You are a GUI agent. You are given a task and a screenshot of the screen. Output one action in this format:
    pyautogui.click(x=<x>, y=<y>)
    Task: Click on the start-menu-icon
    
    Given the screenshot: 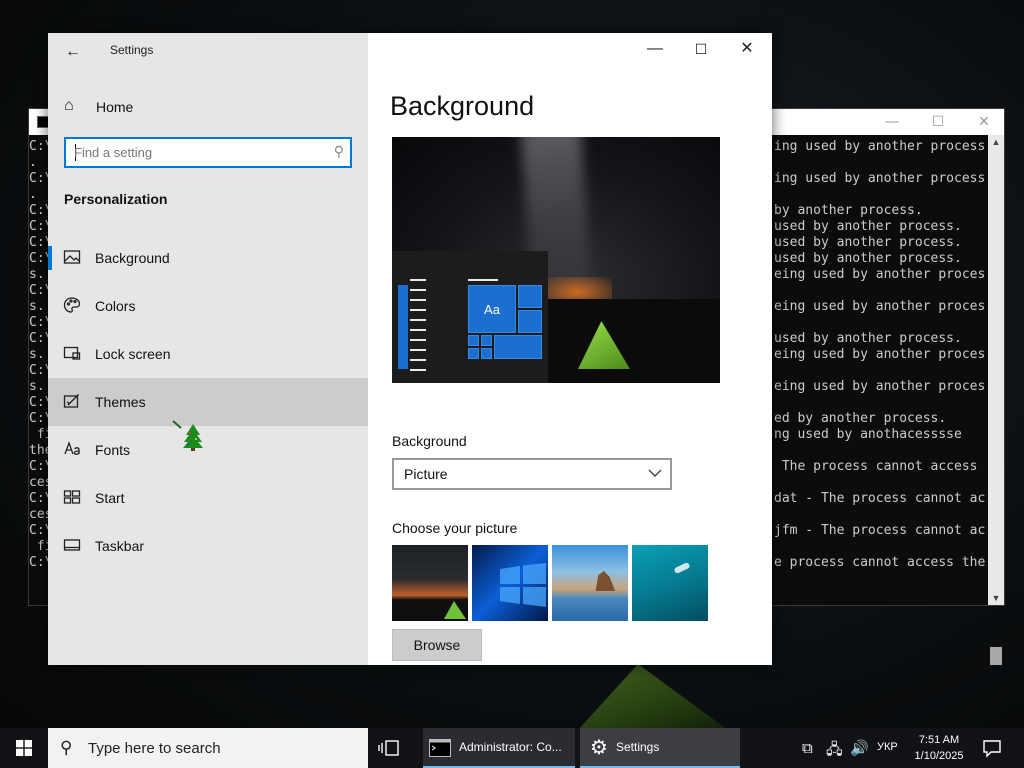 What is the action you would take?
    pyautogui.click(x=72, y=497)
    